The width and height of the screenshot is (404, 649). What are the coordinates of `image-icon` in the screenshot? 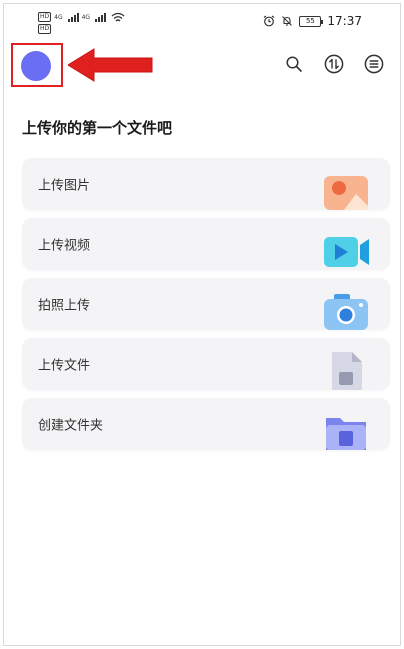 It's located at (346, 193).